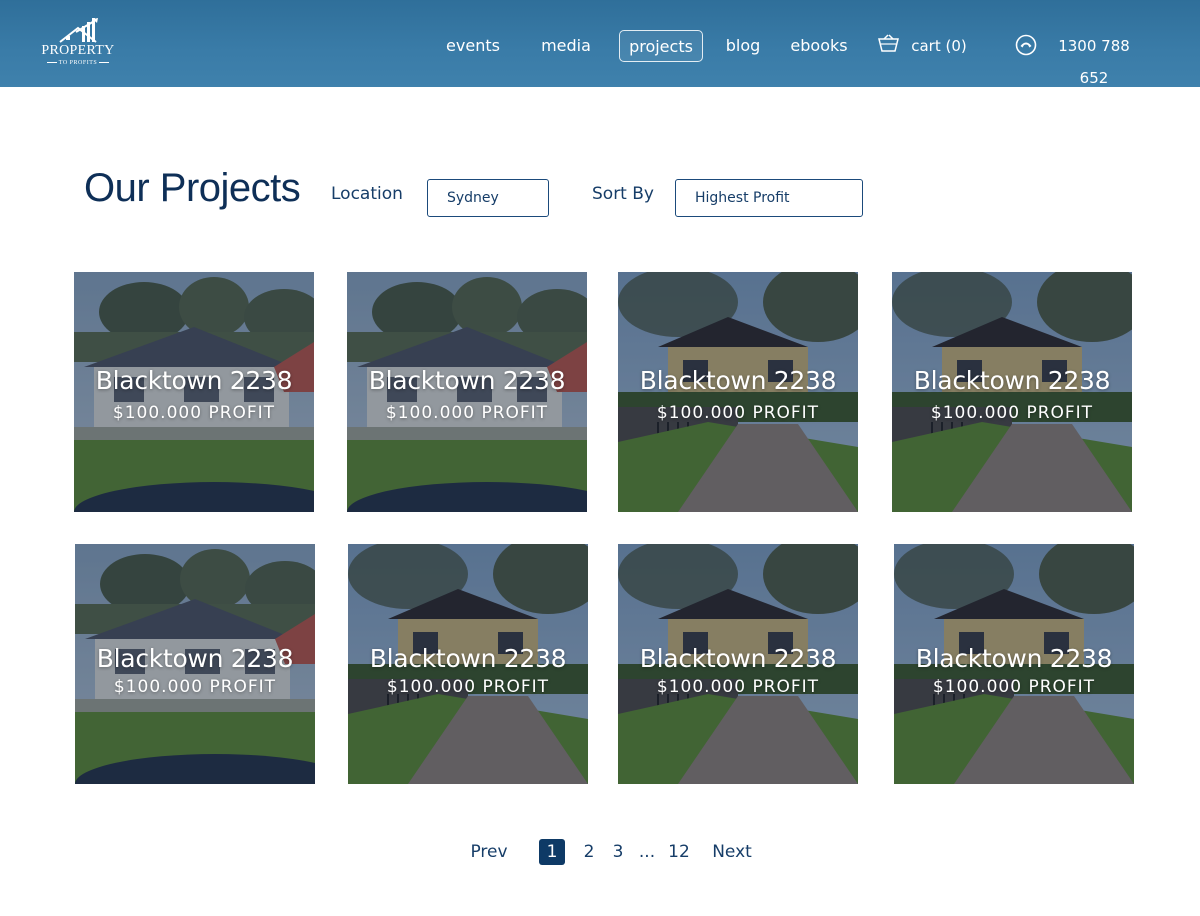  I want to click on sort-label: Sort By, so click(623, 194).